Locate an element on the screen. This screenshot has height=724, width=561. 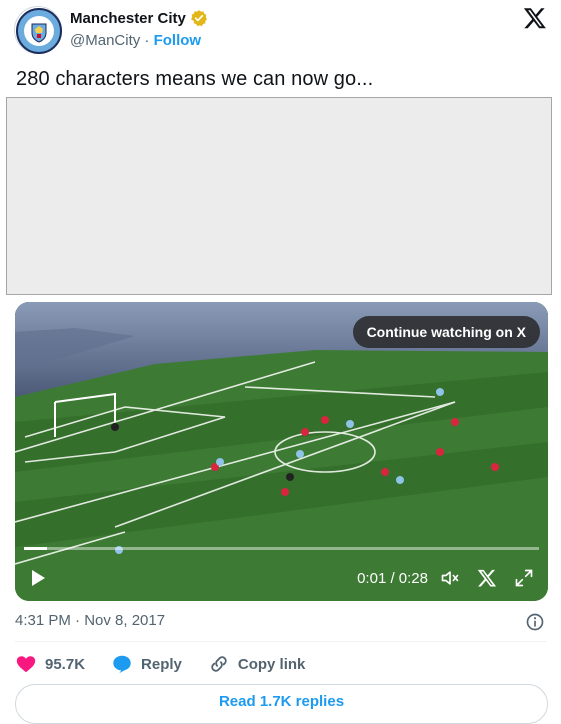
copy-link-label: Copy link is located at coordinates (271, 664).